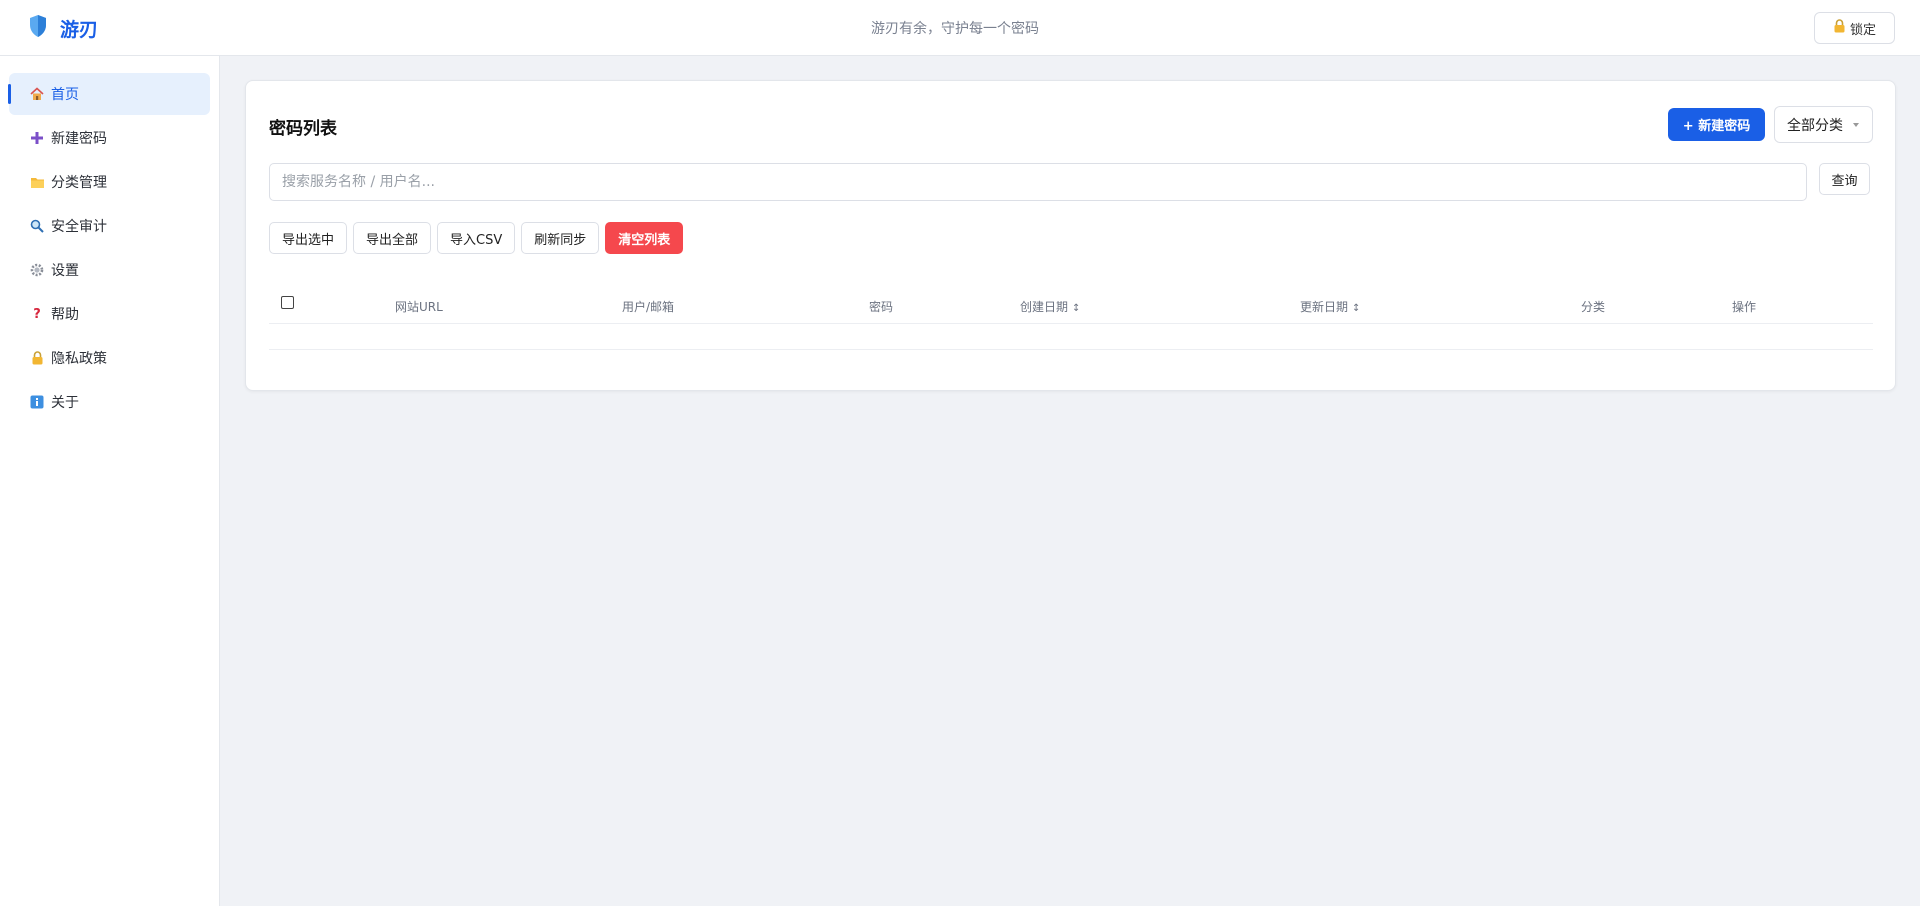 Image resolution: width=1920 pixels, height=906 pixels. Describe the element at coordinates (65, 271) in the screenshot. I see `sidebar-item-label: 设置` at that location.